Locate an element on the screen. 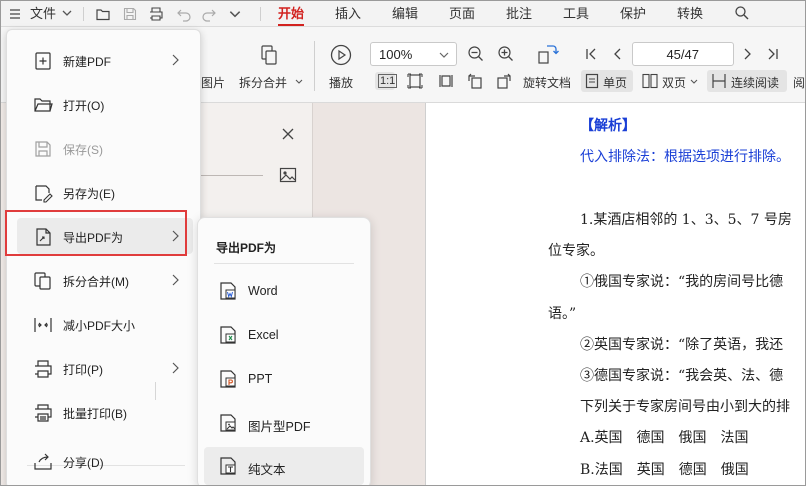 The image size is (806, 486). export-to-excel: Excel is located at coordinates (284, 335).